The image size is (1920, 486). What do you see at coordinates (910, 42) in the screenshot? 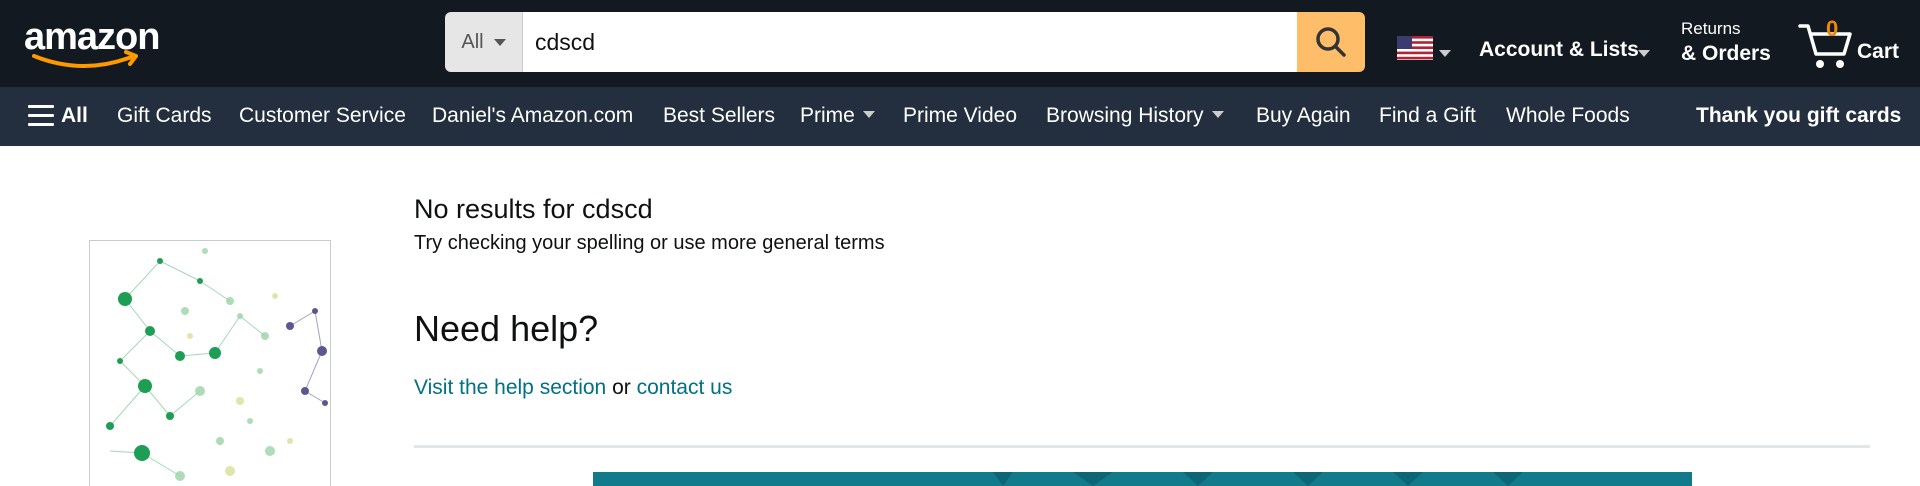
I see `search-input` at bounding box center [910, 42].